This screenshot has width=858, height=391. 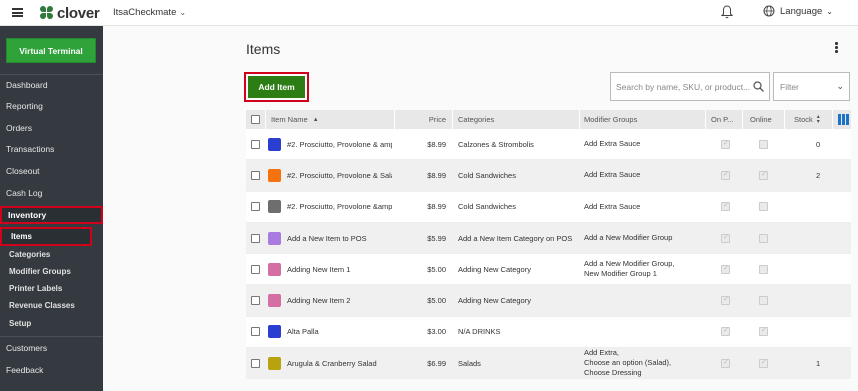 I want to click on sidebar-item-modifier-groups: Modifier Groups, so click(x=51, y=271).